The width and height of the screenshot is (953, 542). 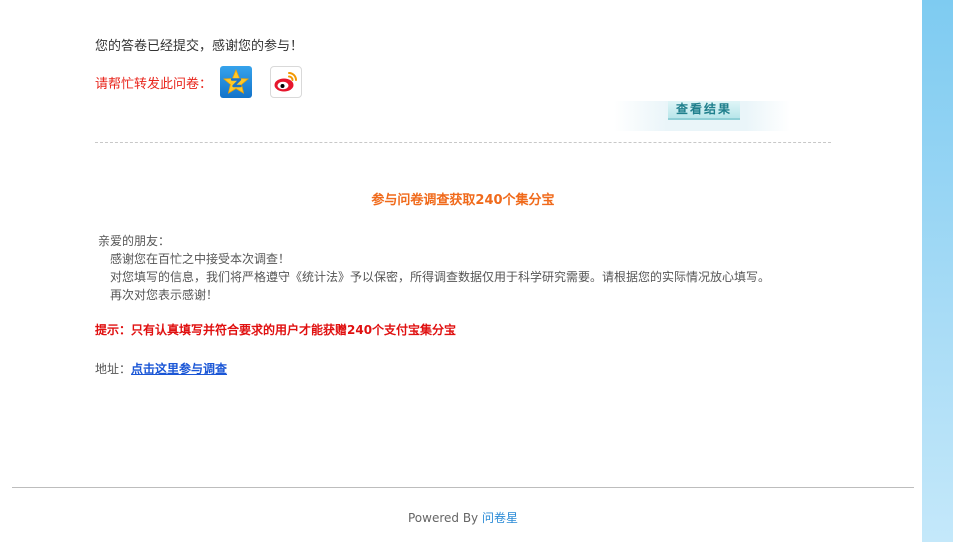 I want to click on dashed-divider, so click(x=463, y=142).